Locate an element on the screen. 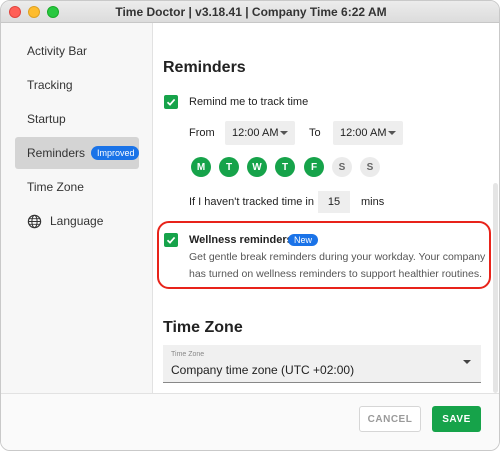  new-badge: New is located at coordinates (303, 240).